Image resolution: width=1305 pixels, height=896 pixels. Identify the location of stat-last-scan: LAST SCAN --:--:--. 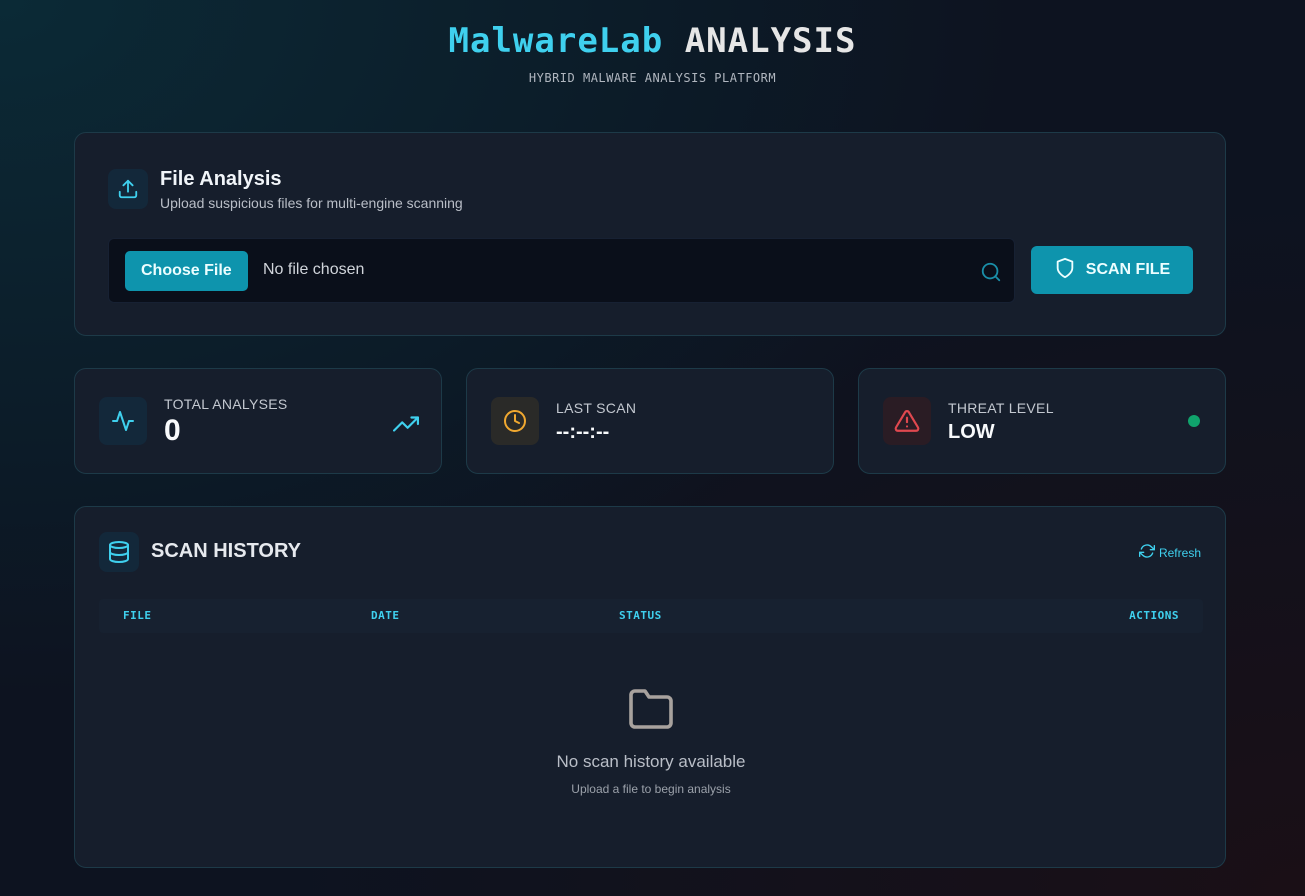
(650, 421).